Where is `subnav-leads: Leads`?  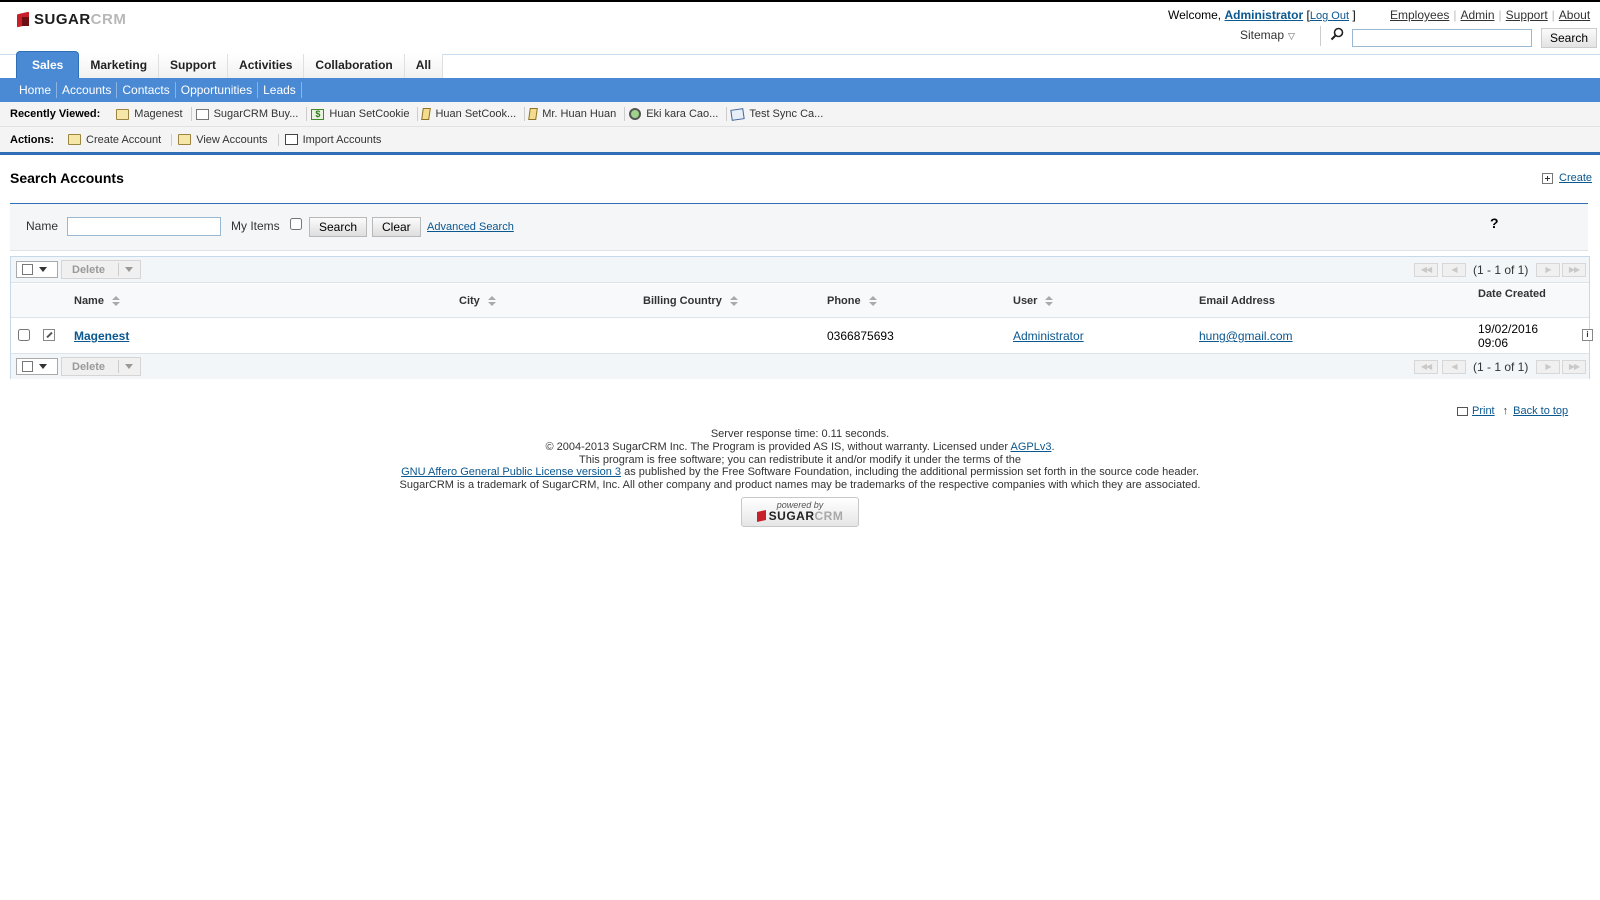 subnav-leads: Leads is located at coordinates (280, 90).